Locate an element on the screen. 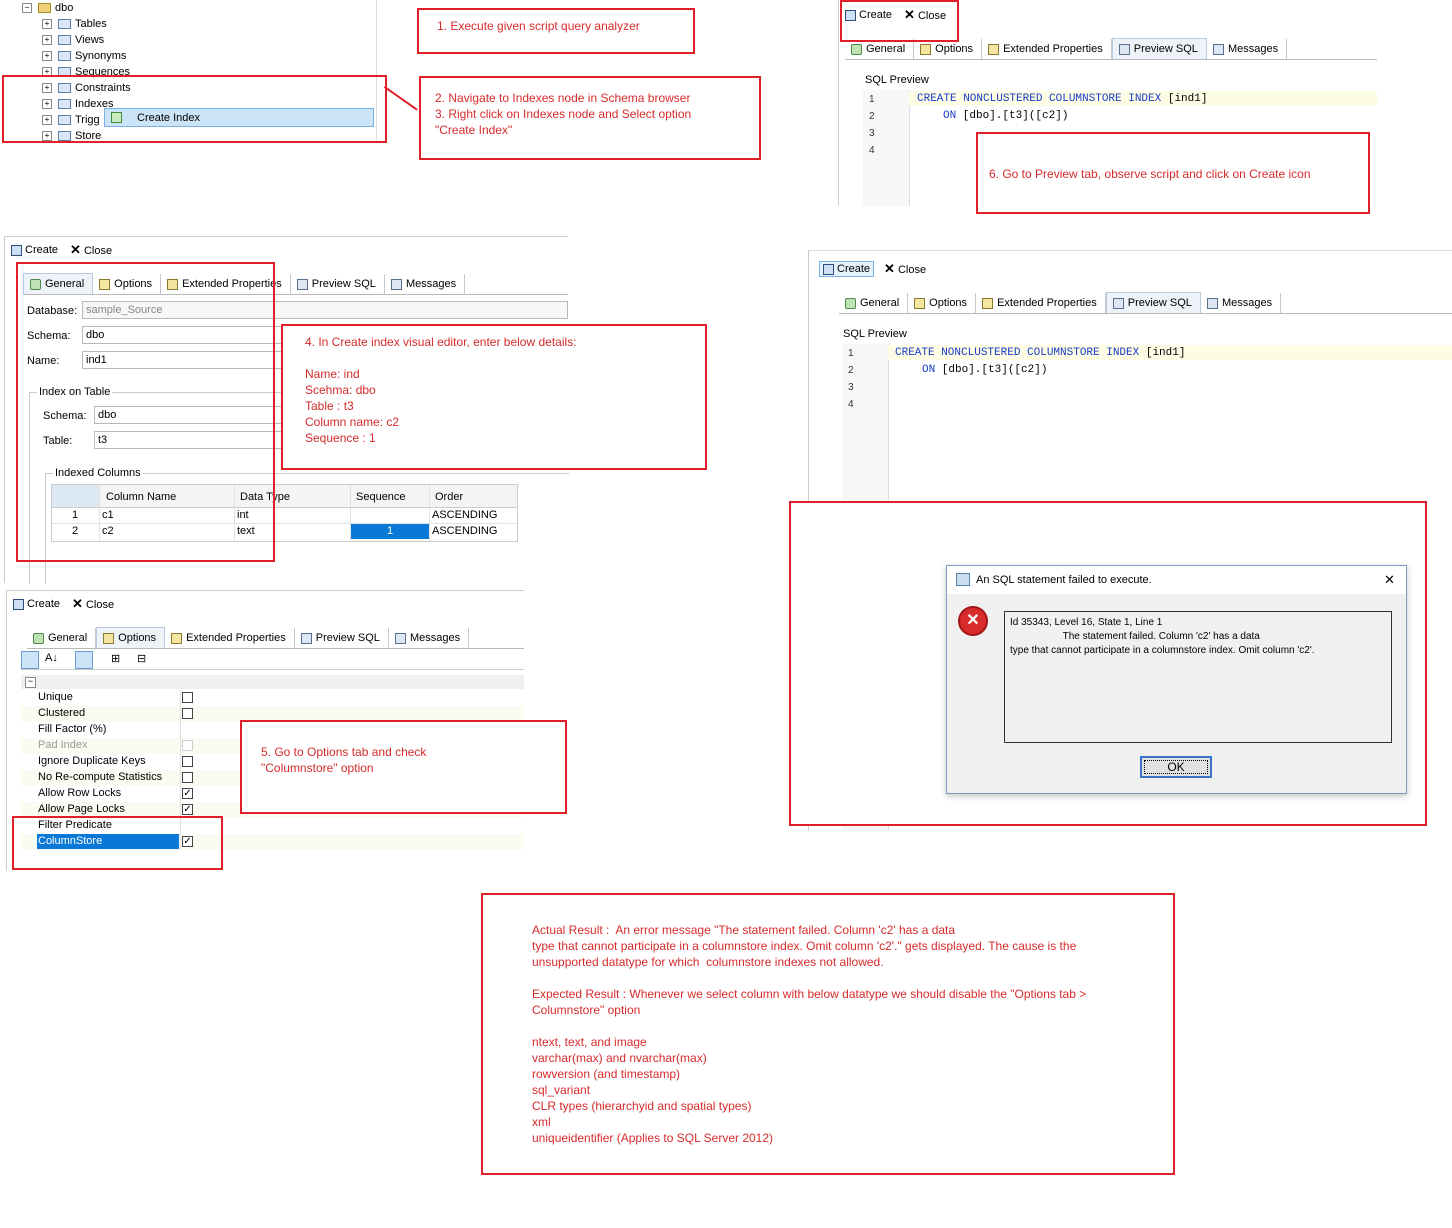  col-header-sequence: Sequence is located at coordinates (381, 497).